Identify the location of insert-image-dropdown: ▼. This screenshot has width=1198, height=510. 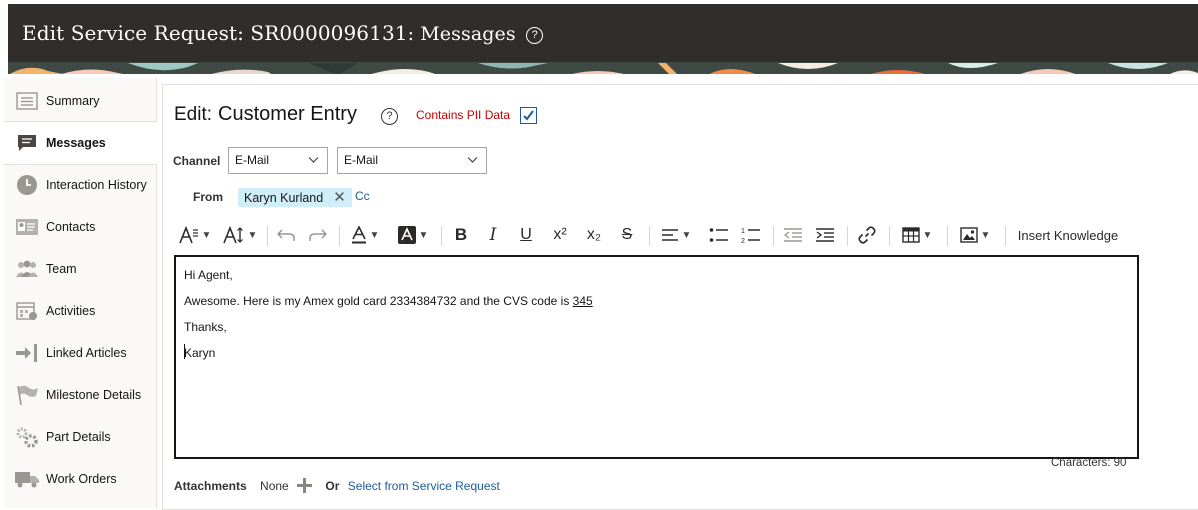
(975, 235).